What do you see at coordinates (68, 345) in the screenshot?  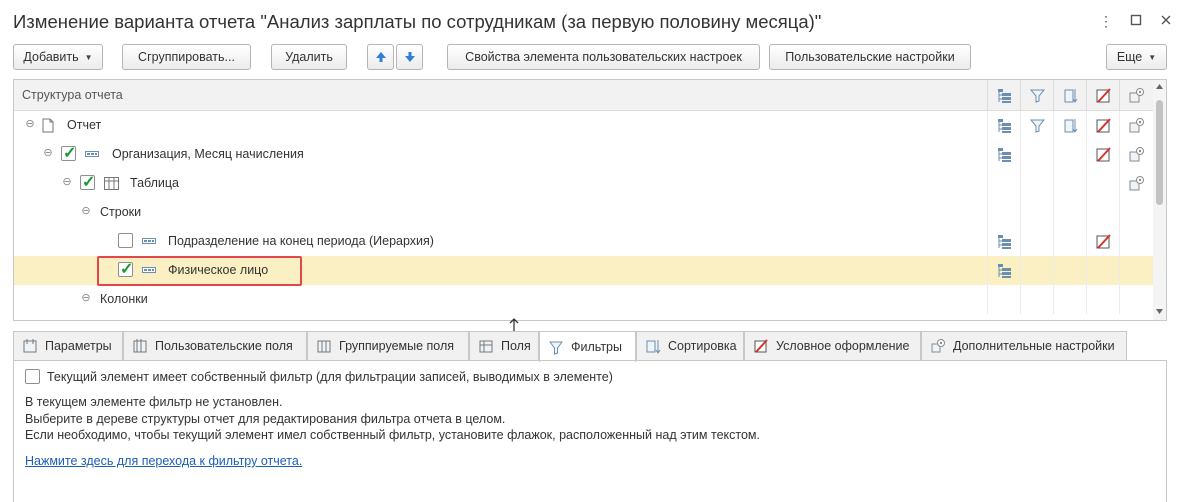 I see `tab-parameters: Параметры` at bounding box center [68, 345].